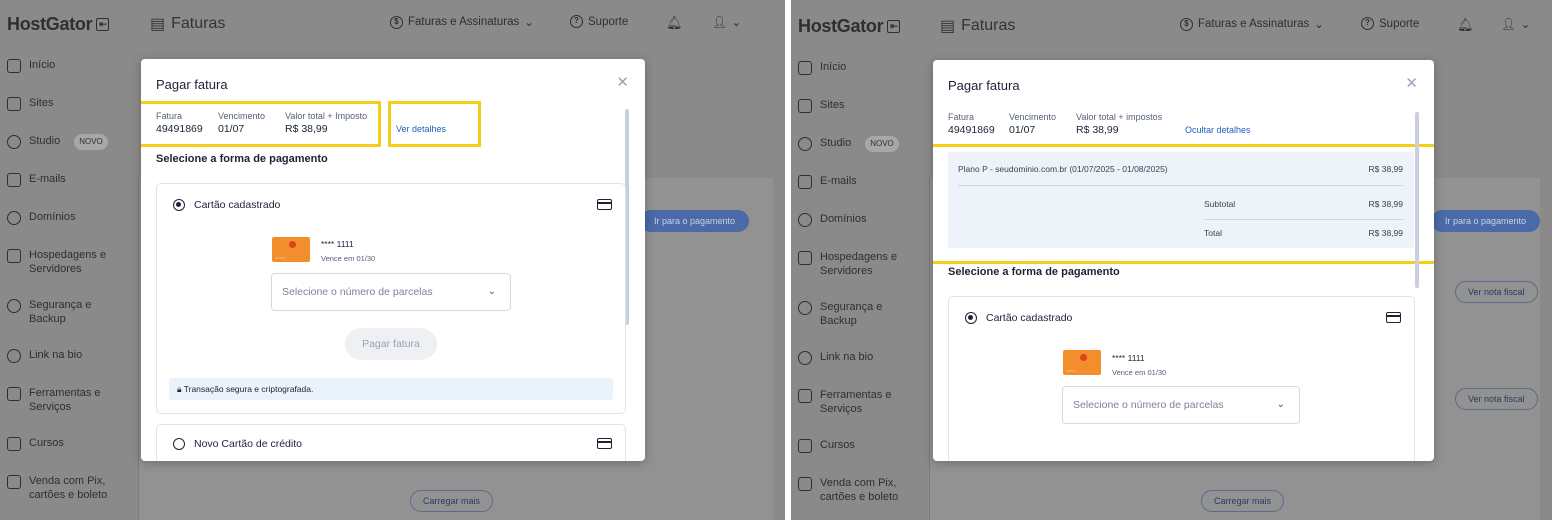  I want to click on studio-icon, so click(805, 144).